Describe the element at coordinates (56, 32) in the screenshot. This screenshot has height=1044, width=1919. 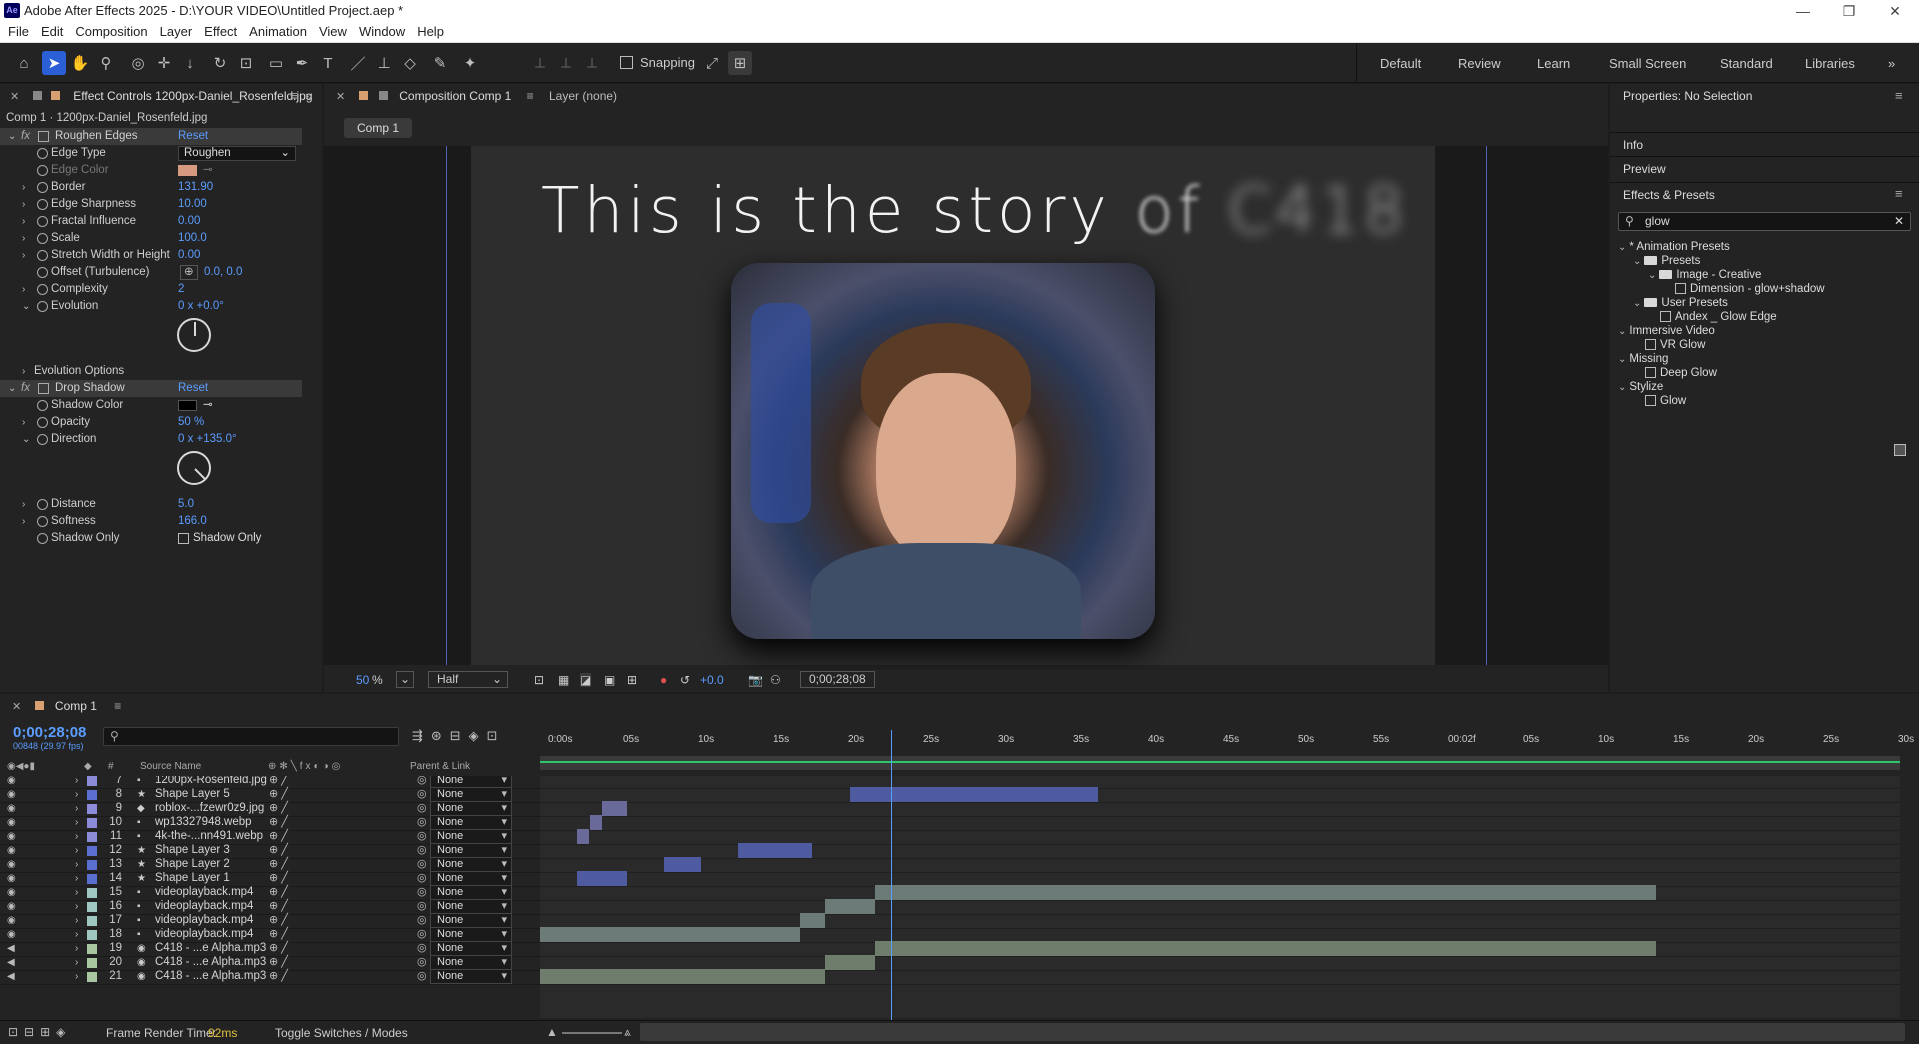
I see `menu-edit: Edit` at that location.